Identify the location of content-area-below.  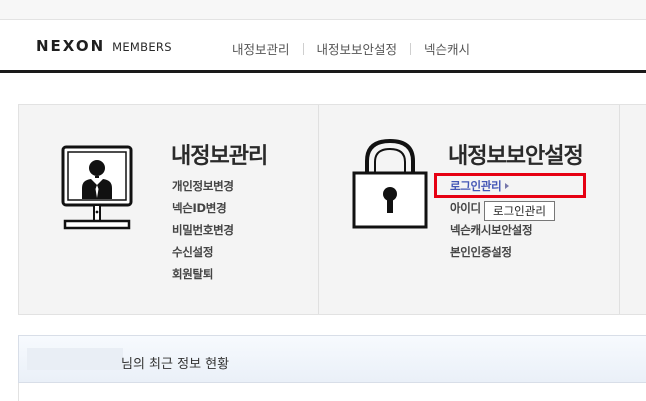
(332, 392).